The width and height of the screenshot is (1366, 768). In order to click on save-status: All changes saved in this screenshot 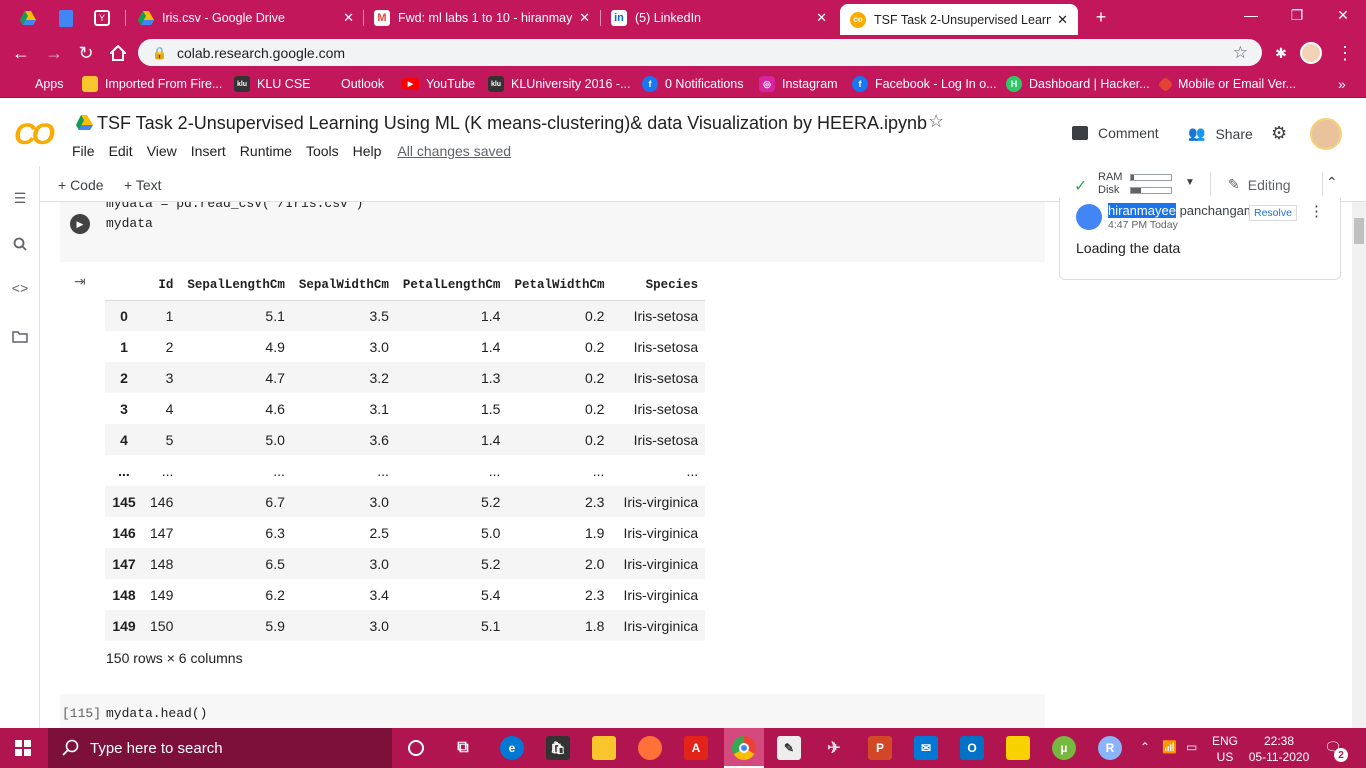, I will do `click(454, 151)`.